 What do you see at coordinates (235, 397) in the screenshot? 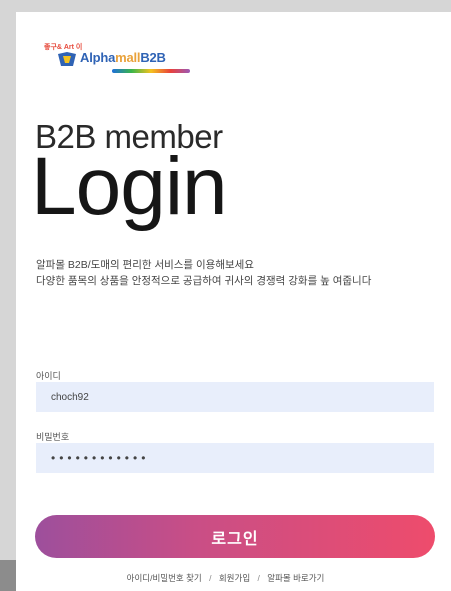
I see `id-input: choch92` at bounding box center [235, 397].